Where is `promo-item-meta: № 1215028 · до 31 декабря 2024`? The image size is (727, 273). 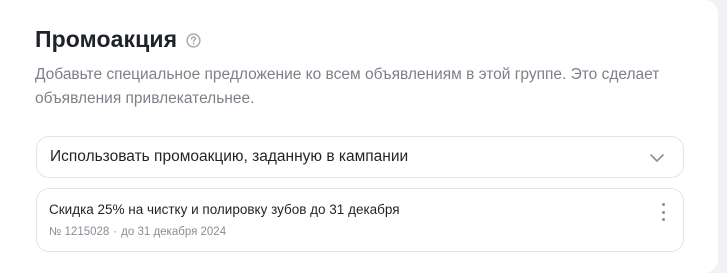 promo-item-meta: № 1215028 · до 31 декабря 2024 is located at coordinates (137, 232).